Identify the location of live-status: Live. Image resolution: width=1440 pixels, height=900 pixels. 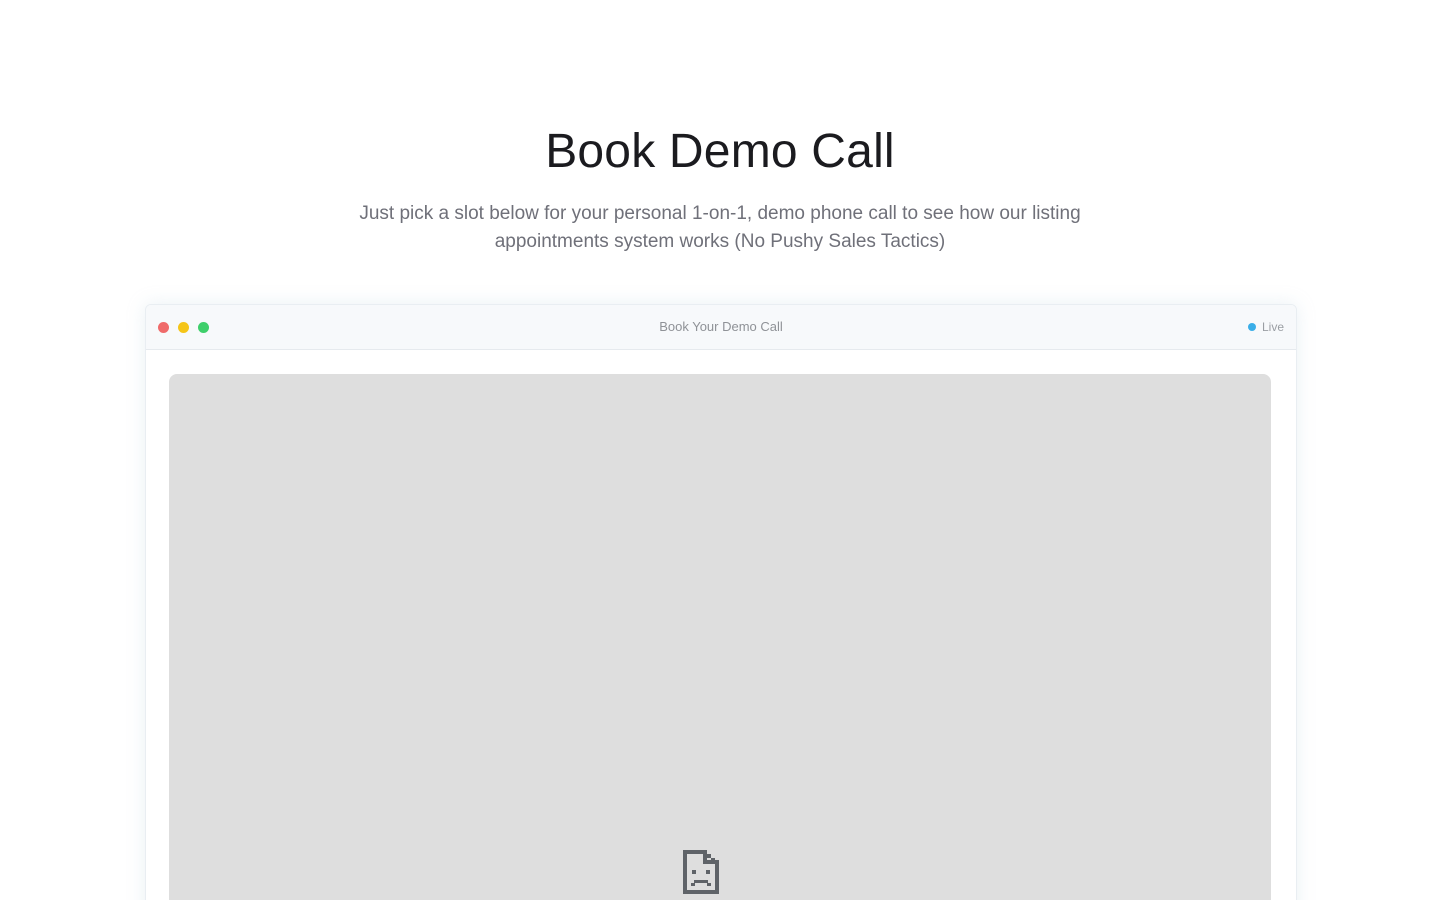
(1265, 327).